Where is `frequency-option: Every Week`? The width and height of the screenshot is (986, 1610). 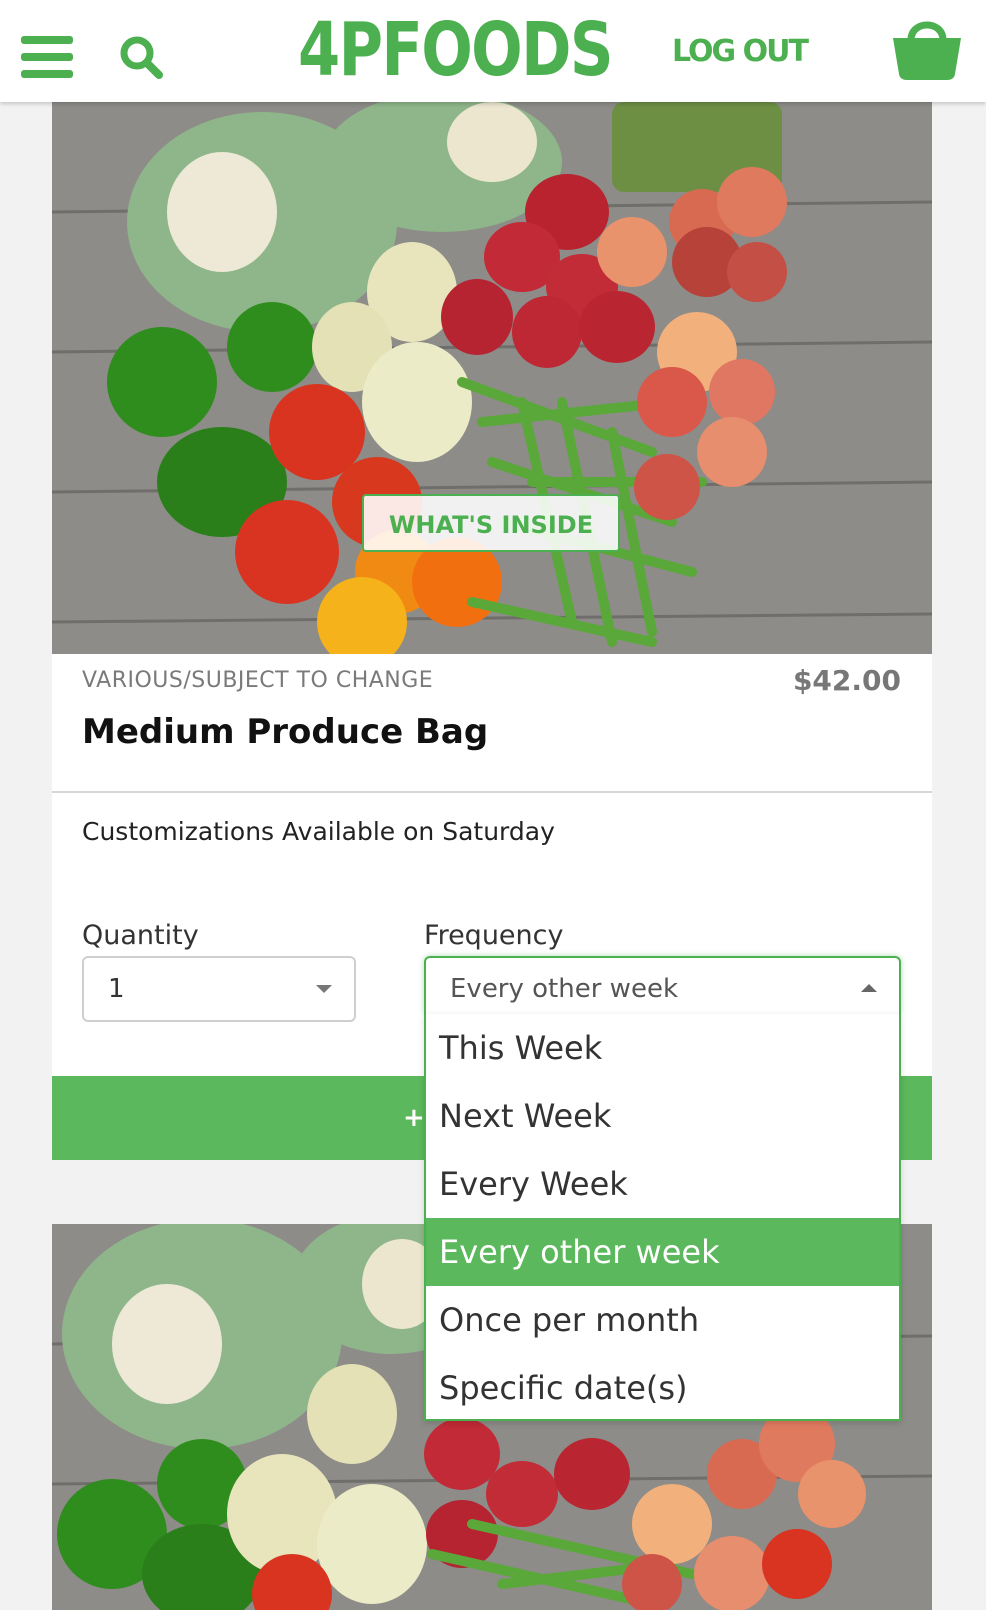 frequency-option: Every Week is located at coordinates (662, 1184).